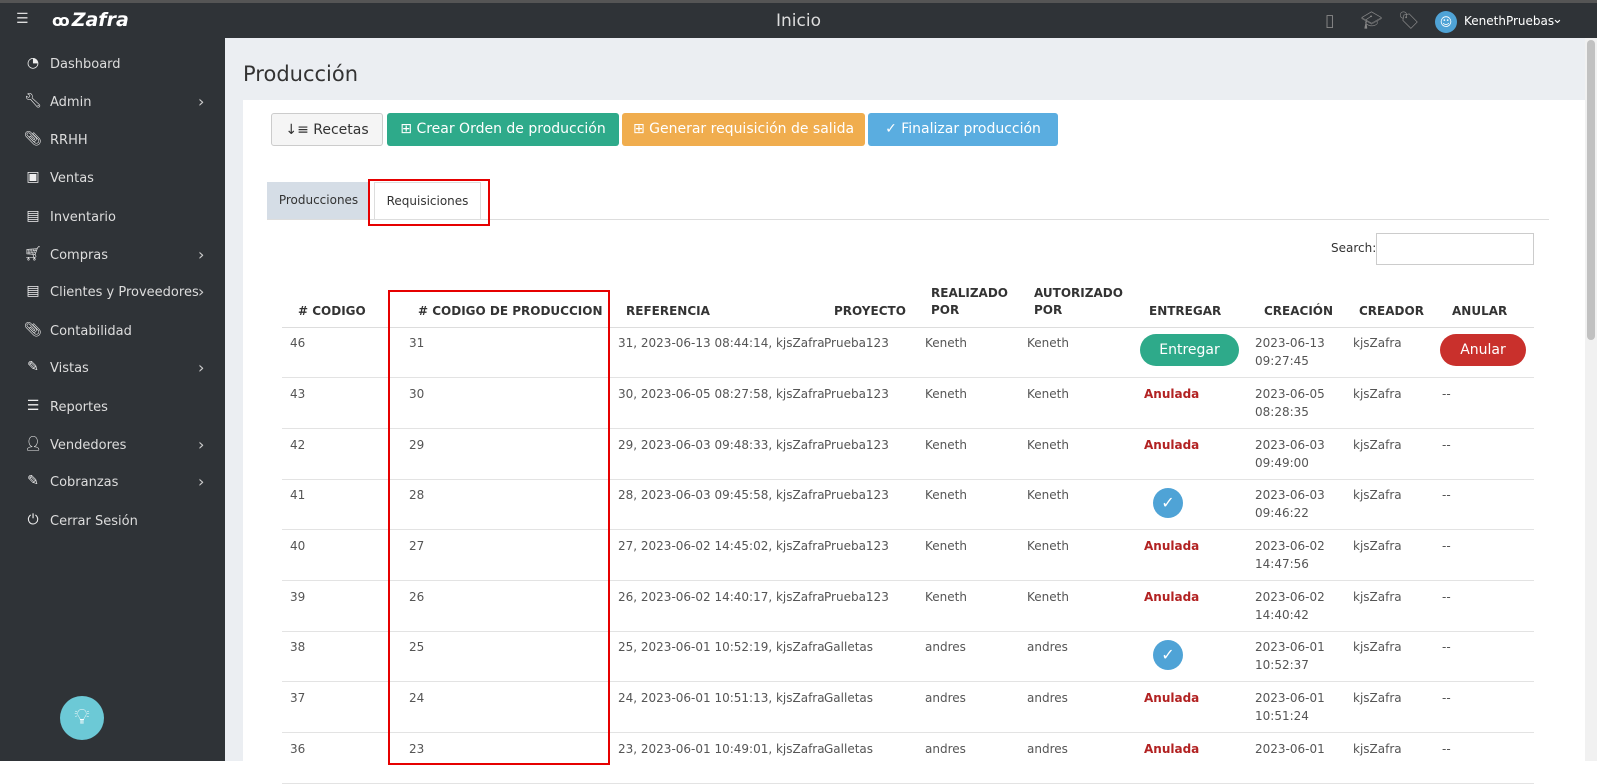 This screenshot has width=1597, height=784. Describe the element at coordinates (112, 484) in the screenshot. I see `sidebar-item-cobranzas: ✎ Cobranzas ›` at that location.